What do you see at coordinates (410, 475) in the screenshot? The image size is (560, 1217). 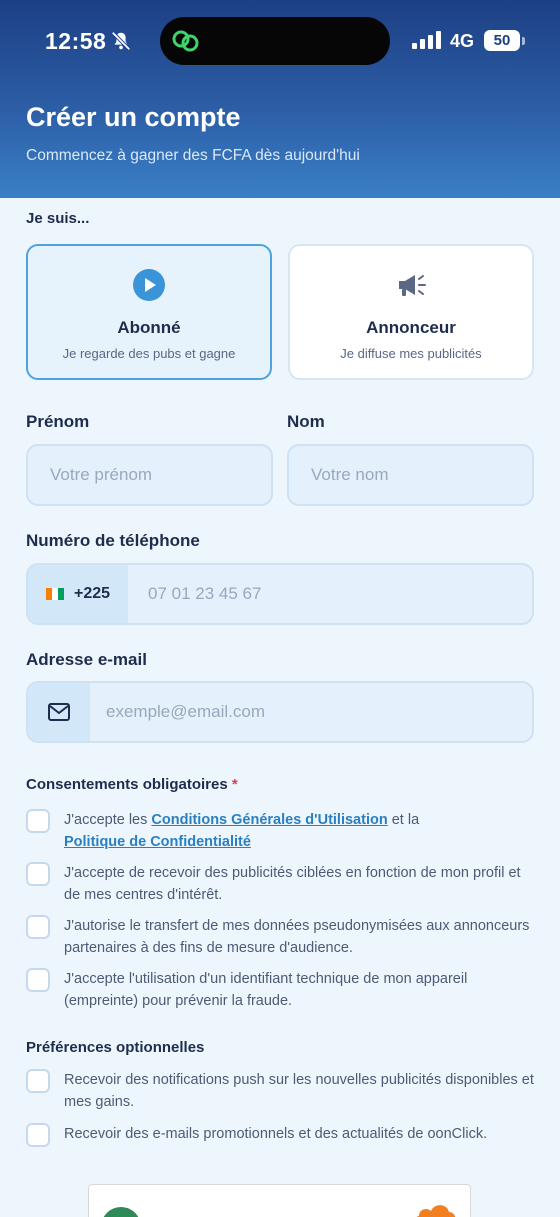 I see `last-name-input` at bounding box center [410, 475].